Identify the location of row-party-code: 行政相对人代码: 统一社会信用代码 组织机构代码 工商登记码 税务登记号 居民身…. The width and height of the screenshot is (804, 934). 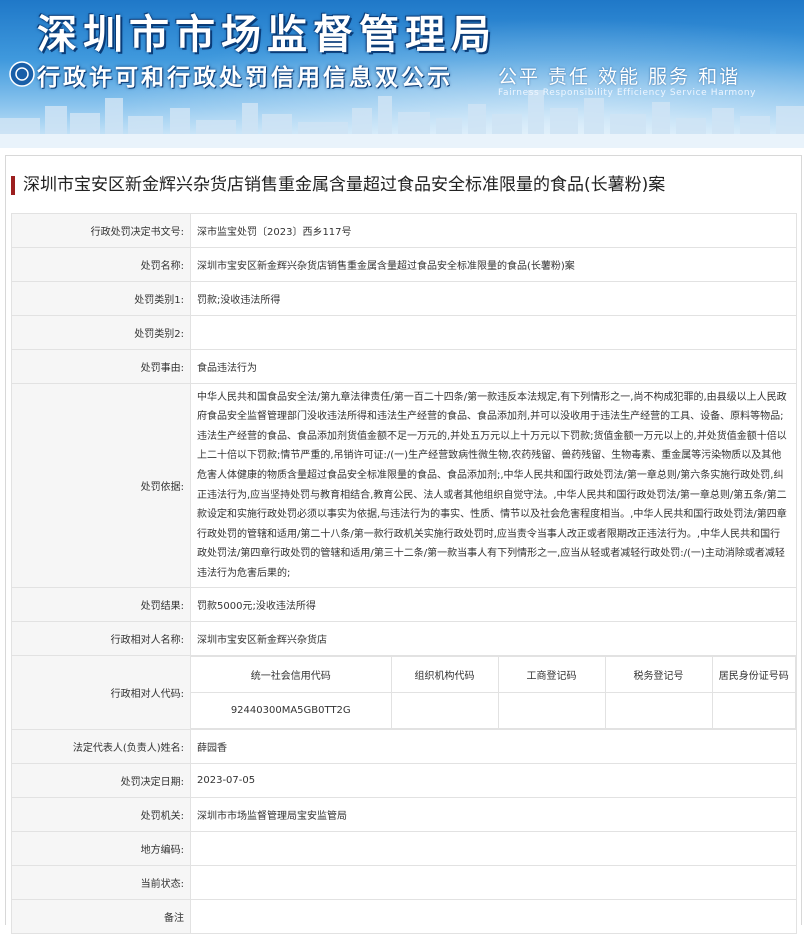
(404, 692).